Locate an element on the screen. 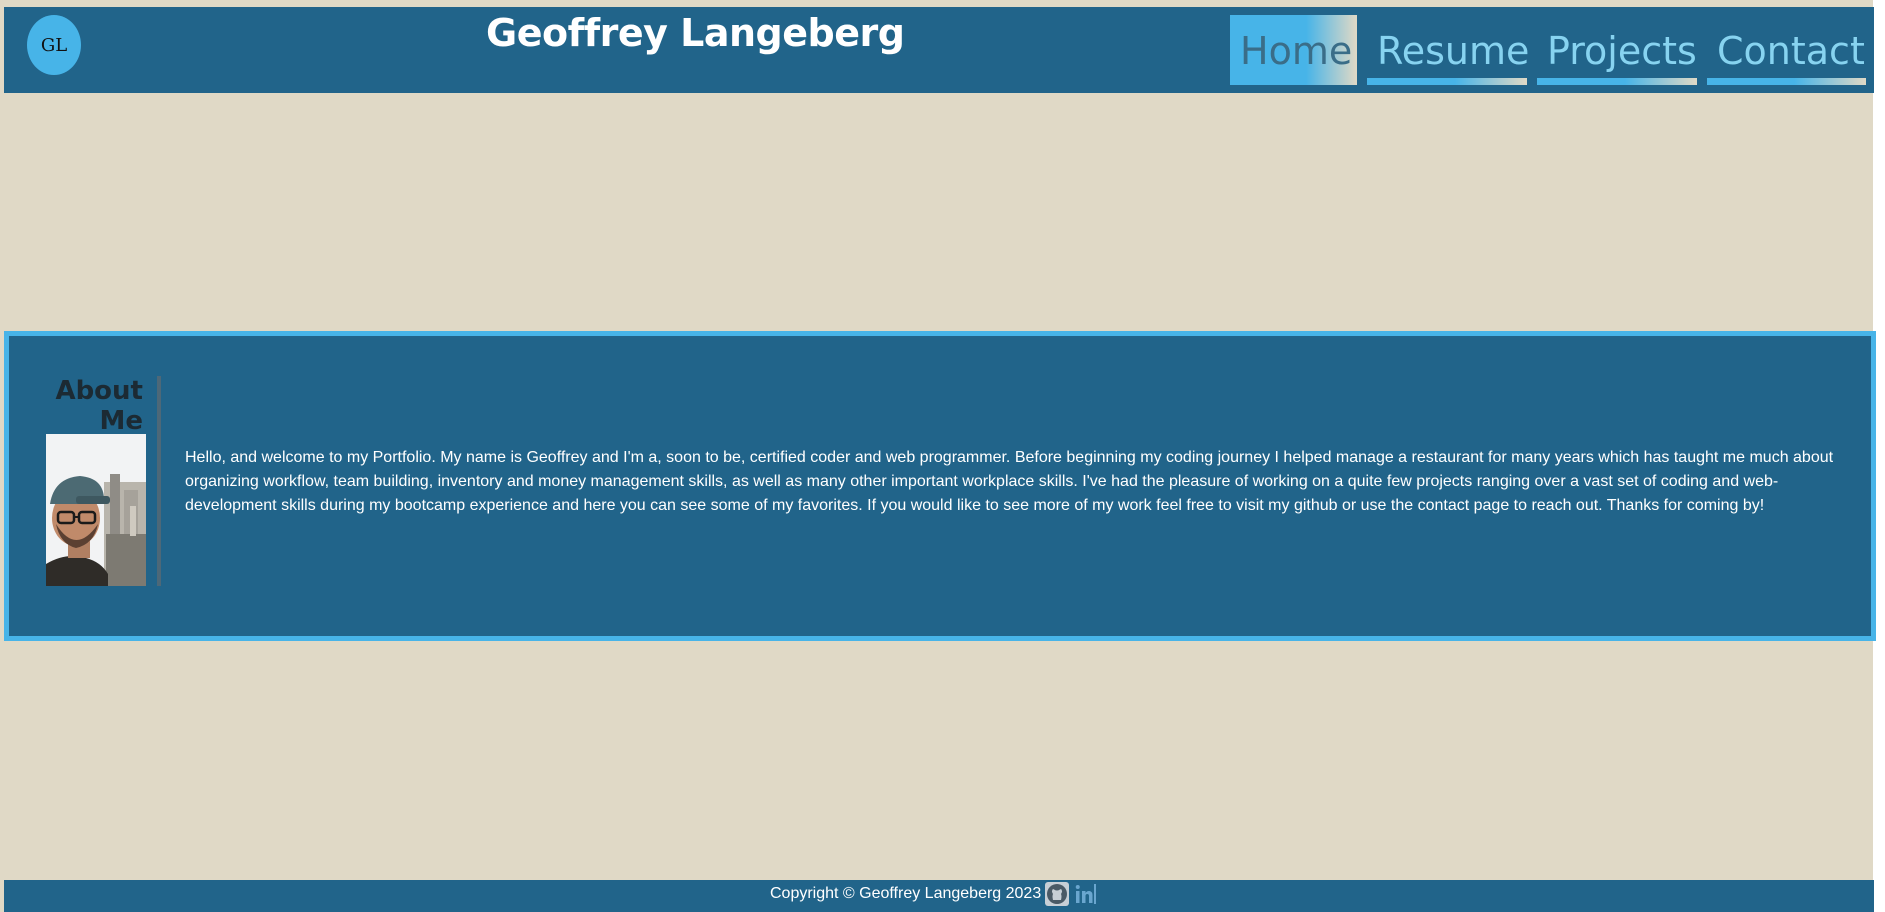 The height and width of the screenshot is (912, 1885). linkedin-icon is located at coordinates (1085, 894).